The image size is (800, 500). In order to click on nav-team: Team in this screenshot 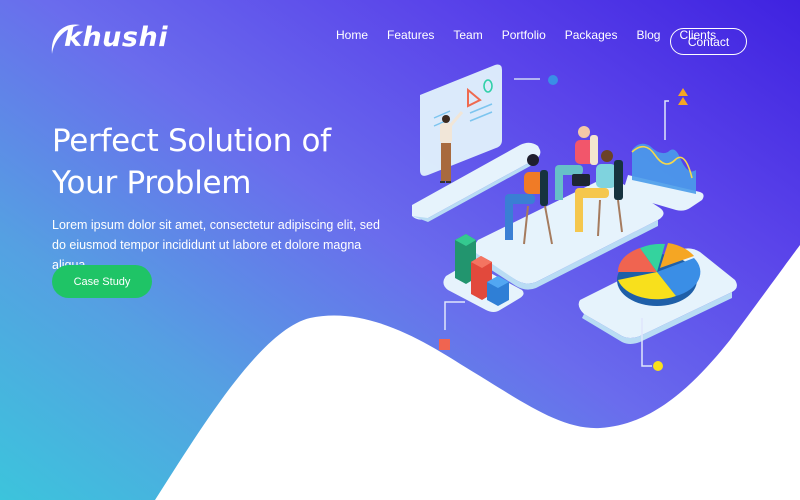, I will do `click(467, 35)`.